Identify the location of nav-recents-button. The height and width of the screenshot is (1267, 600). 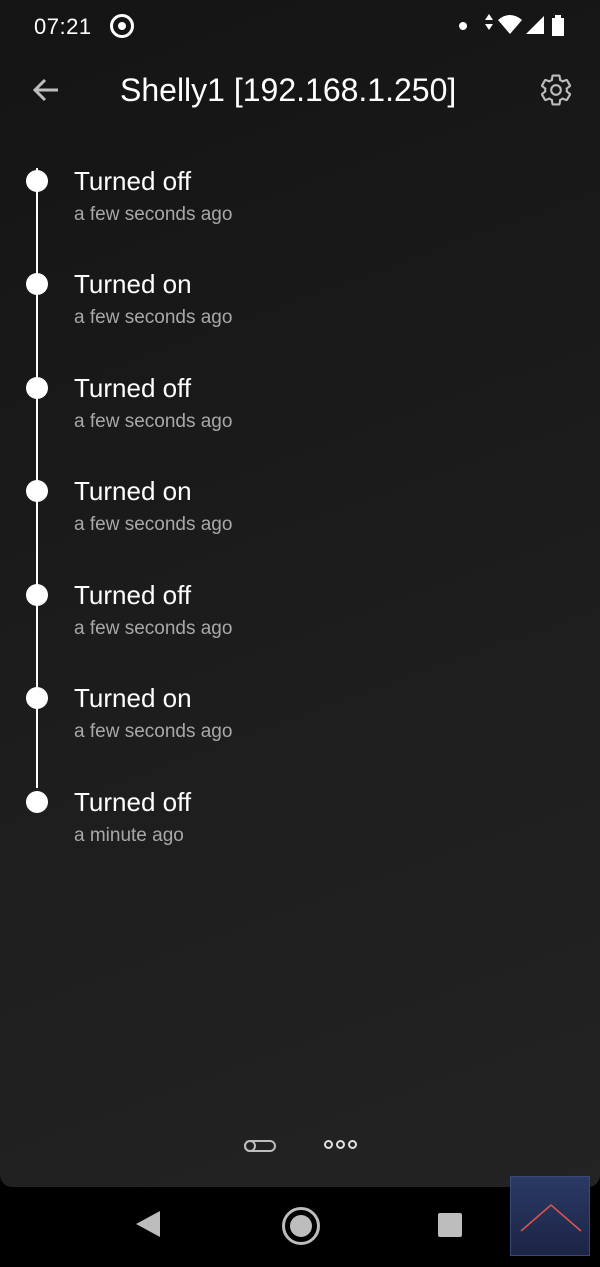
(450, 1225).